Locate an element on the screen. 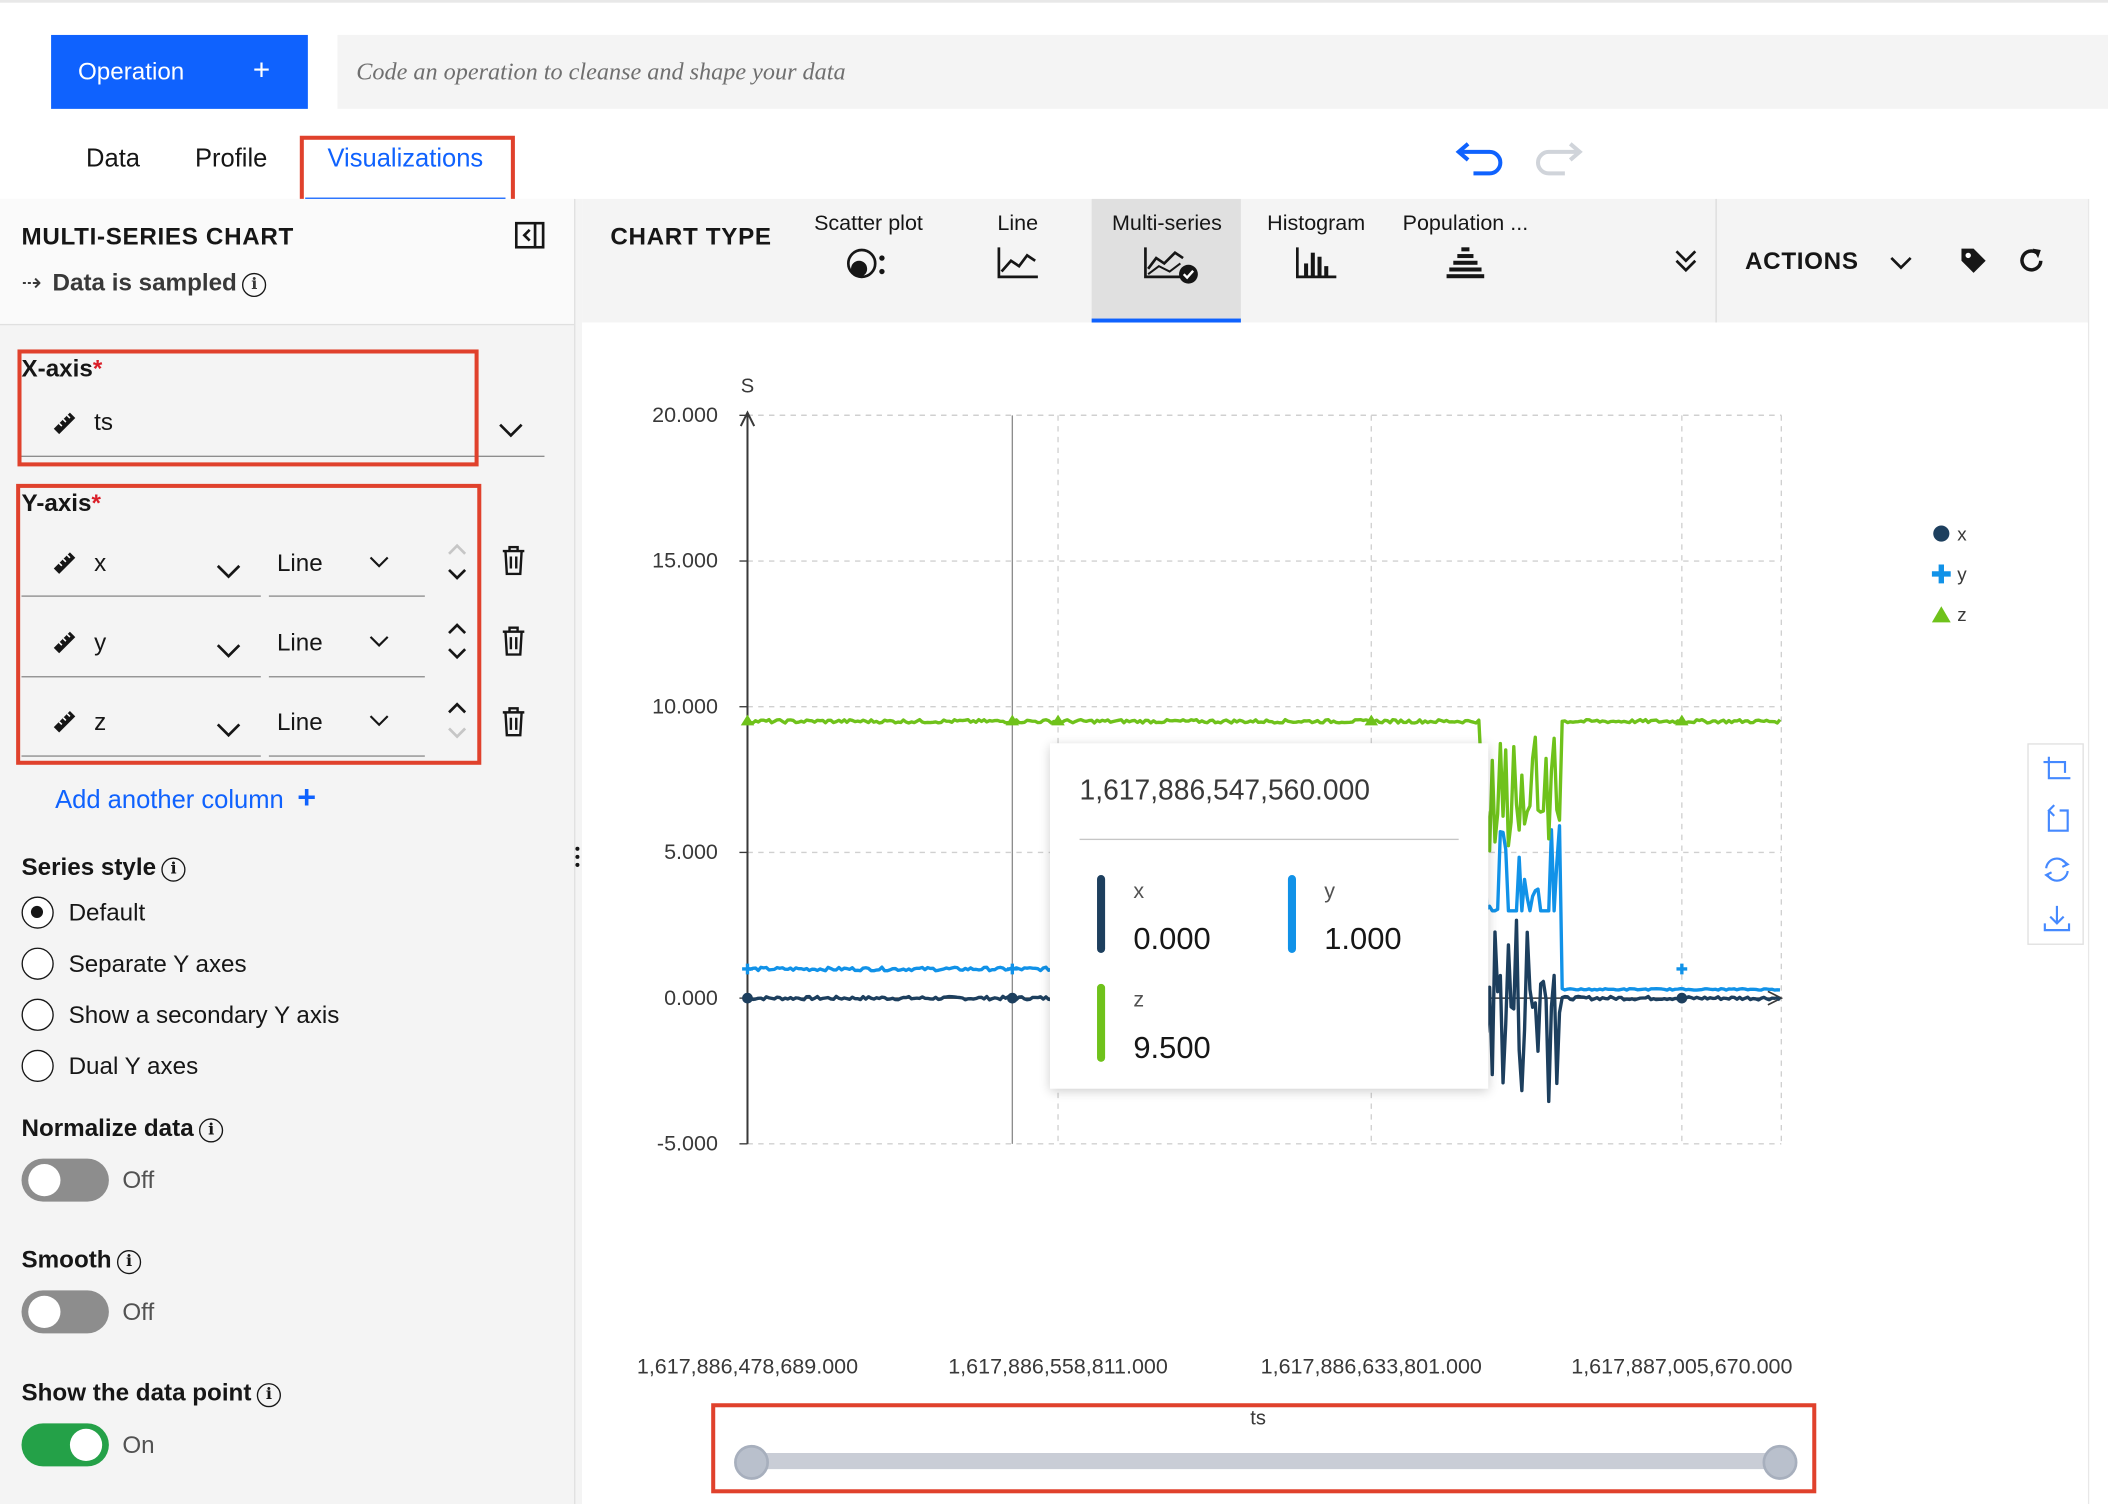 This screenshot has width=2108, height=1504. zoom-select-icon is located at coordinates (2057, 770).